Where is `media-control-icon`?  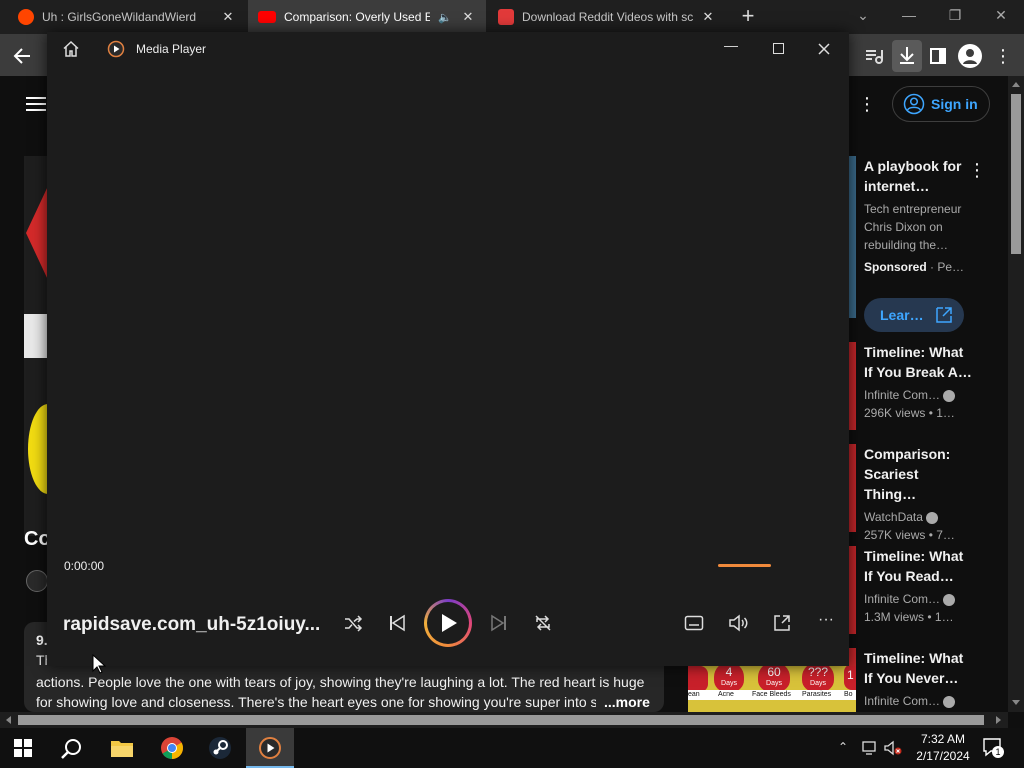 media-control-icon is located at coordinates (874, 56).